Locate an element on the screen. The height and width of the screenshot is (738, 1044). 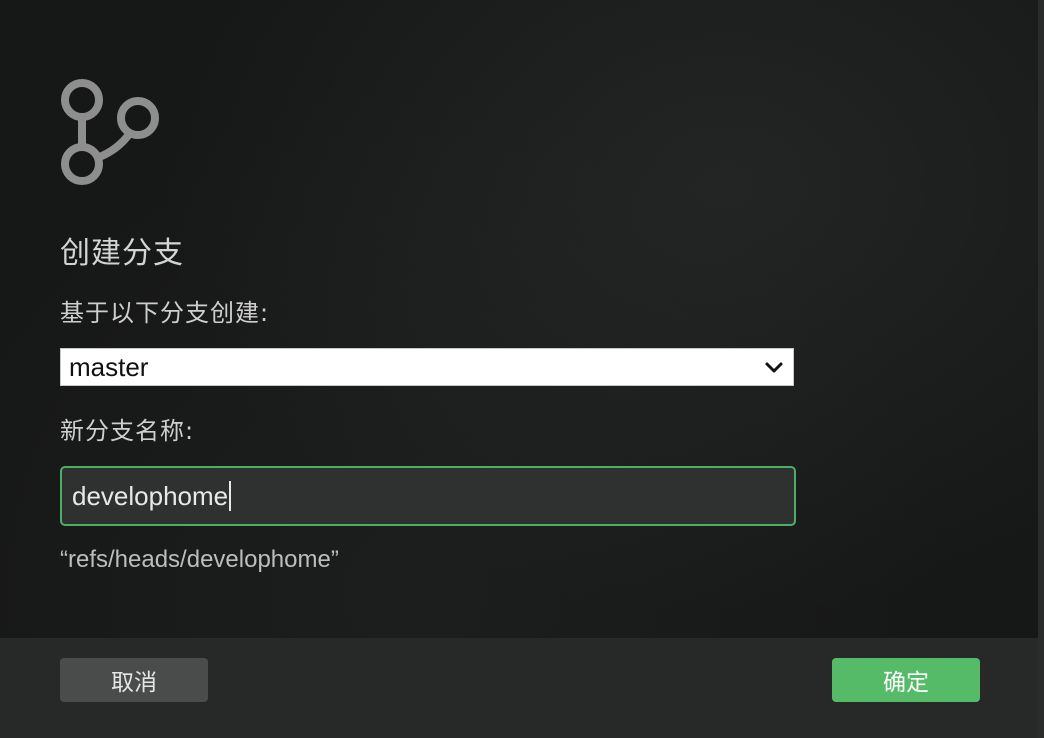
background-window-edge is located at coordinates (1041, 369).